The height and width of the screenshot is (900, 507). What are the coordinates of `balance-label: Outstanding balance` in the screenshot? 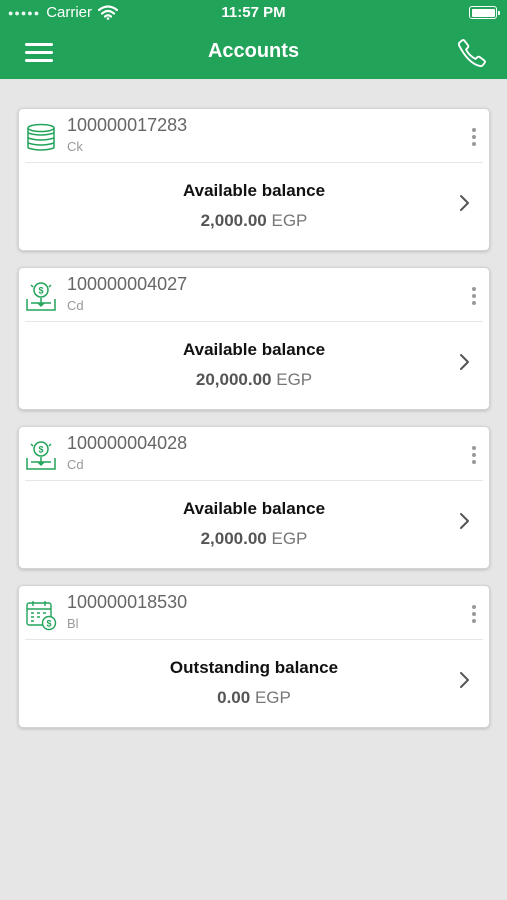 It's located at (254, 667).